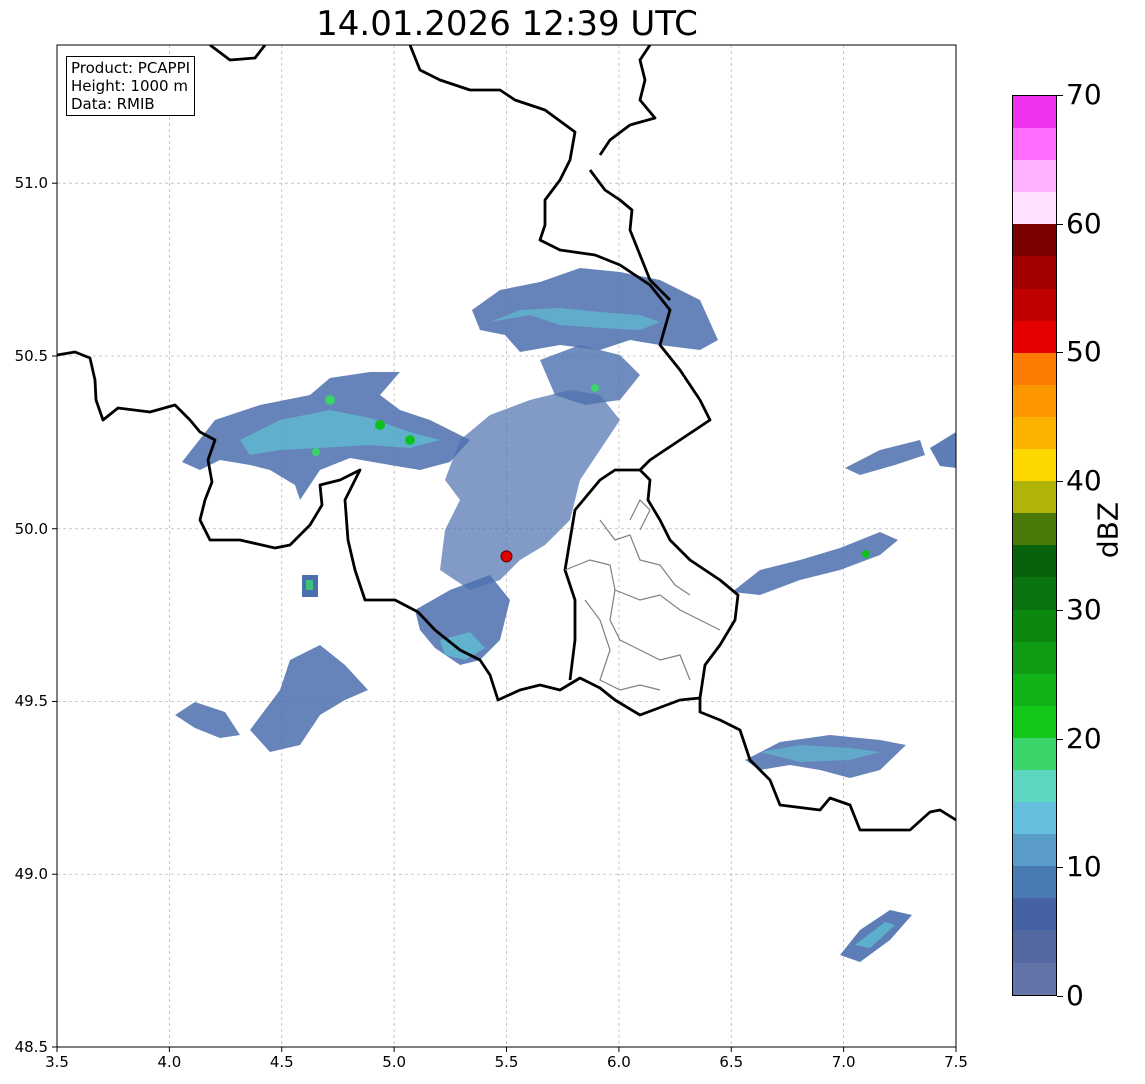 This screenshot has height=1084, width=1145. What do you see at coordinates (31, 528) in the screenshot?
I see `y-tick-label: 50.0` at bounding box center [31, 528].